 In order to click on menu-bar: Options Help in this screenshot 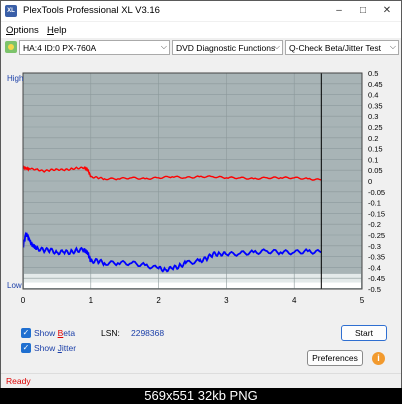, I will do `click(201, 30)`.